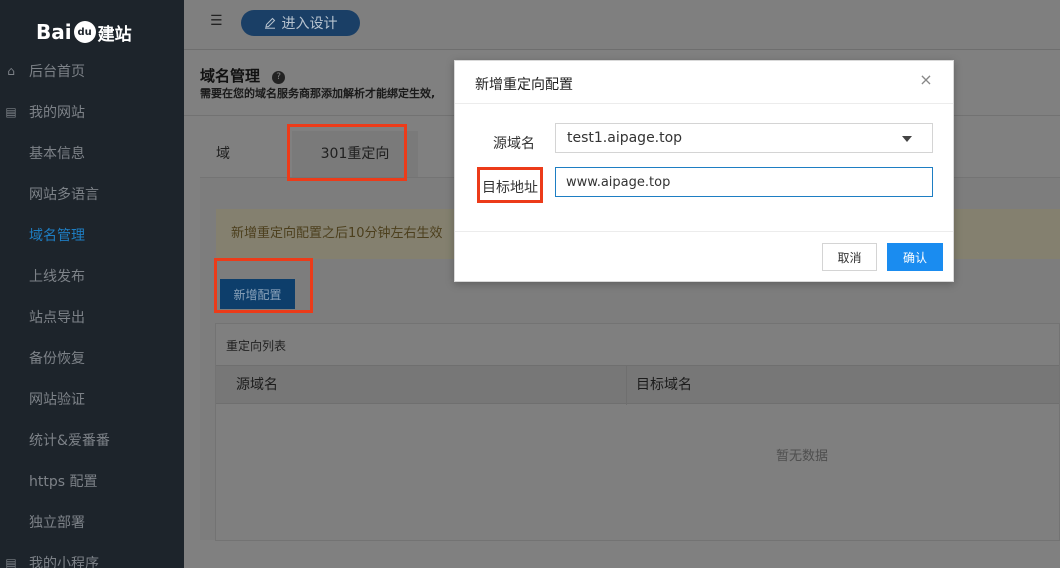 This screenshot has width=1060, height=568. What do you see at coordinates (514, 144) in the screenshot?
I see `source-domain-label: 源域名` at bounding box center [514, 144].